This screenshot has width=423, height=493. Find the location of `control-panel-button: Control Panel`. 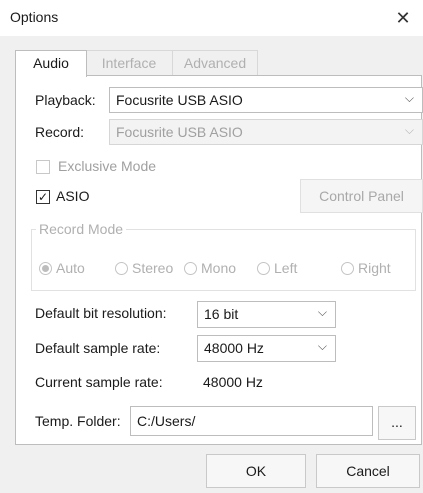

control-panel-button: Control Panel is located at coordinates (361, 196).